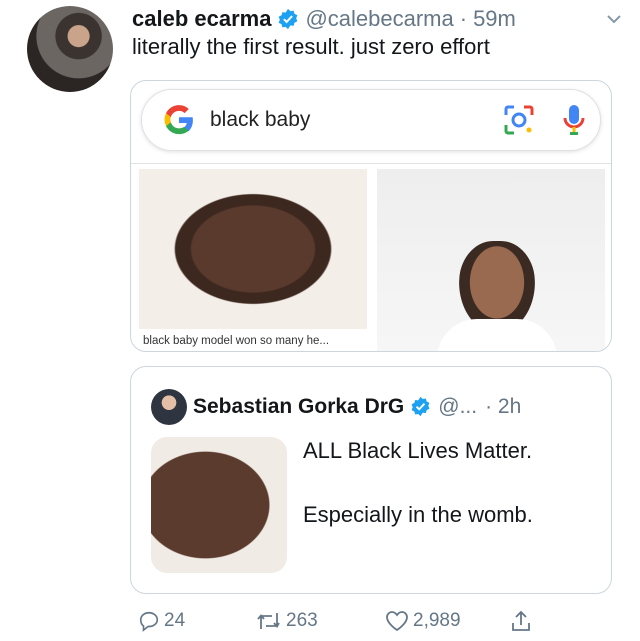  What do you see at coordinates (161, 621) in the screenshot?
I see `reply-button: 24` at bounding box center [161, 621].